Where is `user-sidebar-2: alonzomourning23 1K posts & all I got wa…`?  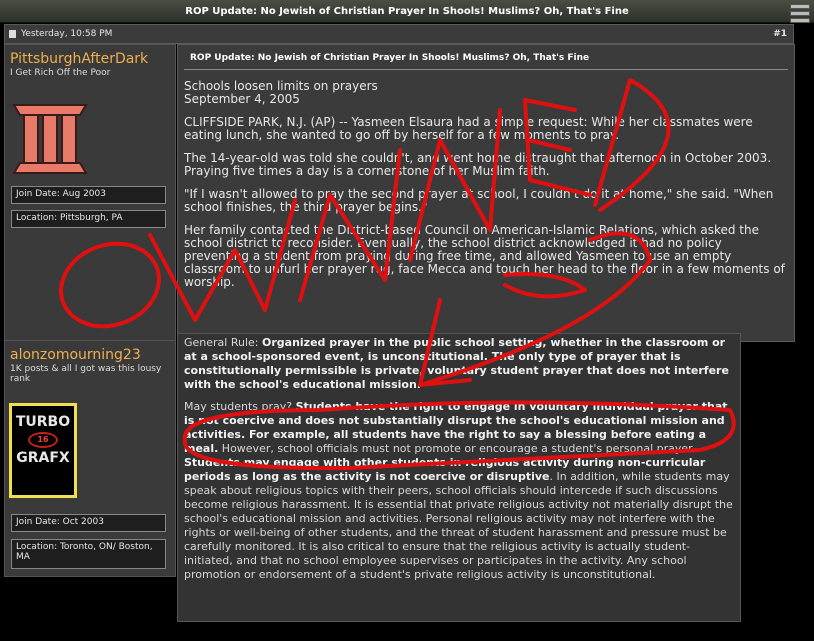 user-sidebar-2: alonzomourning23 1K posts & all I got wa… is located at coordinates (90, 458).